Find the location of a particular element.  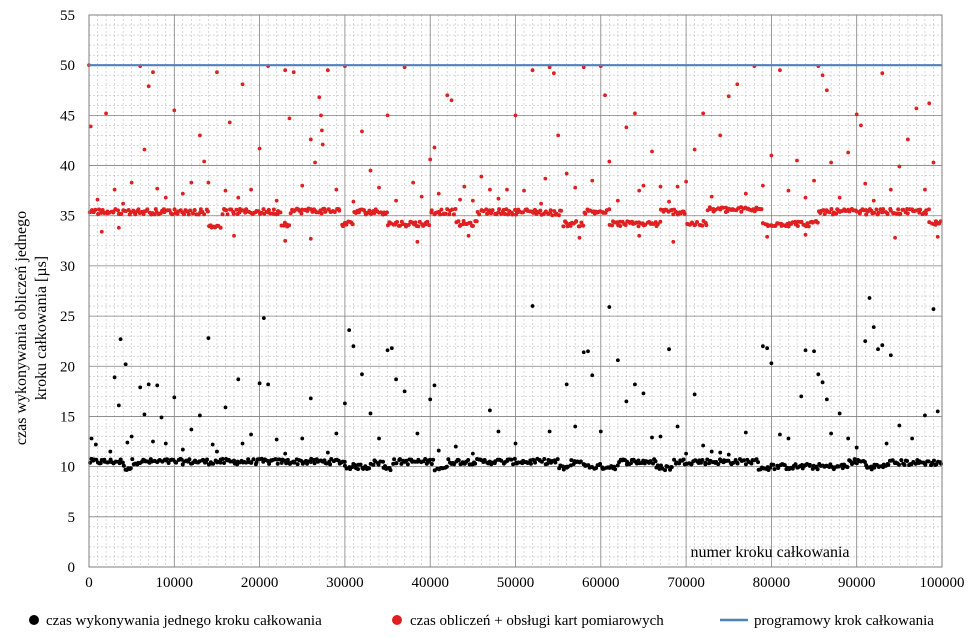

legend-label-blue: programowy krok całkowania is located at coordinates (844, 621).